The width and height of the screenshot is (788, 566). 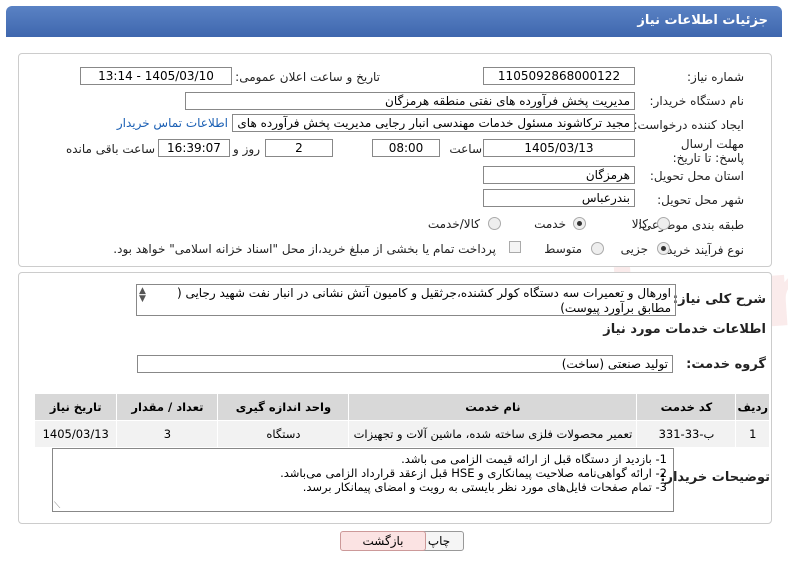 What do you see at coordinates (383, 541) in the screenshot?
I see `back-button: بازگشت` at bounding box center [383, 541].